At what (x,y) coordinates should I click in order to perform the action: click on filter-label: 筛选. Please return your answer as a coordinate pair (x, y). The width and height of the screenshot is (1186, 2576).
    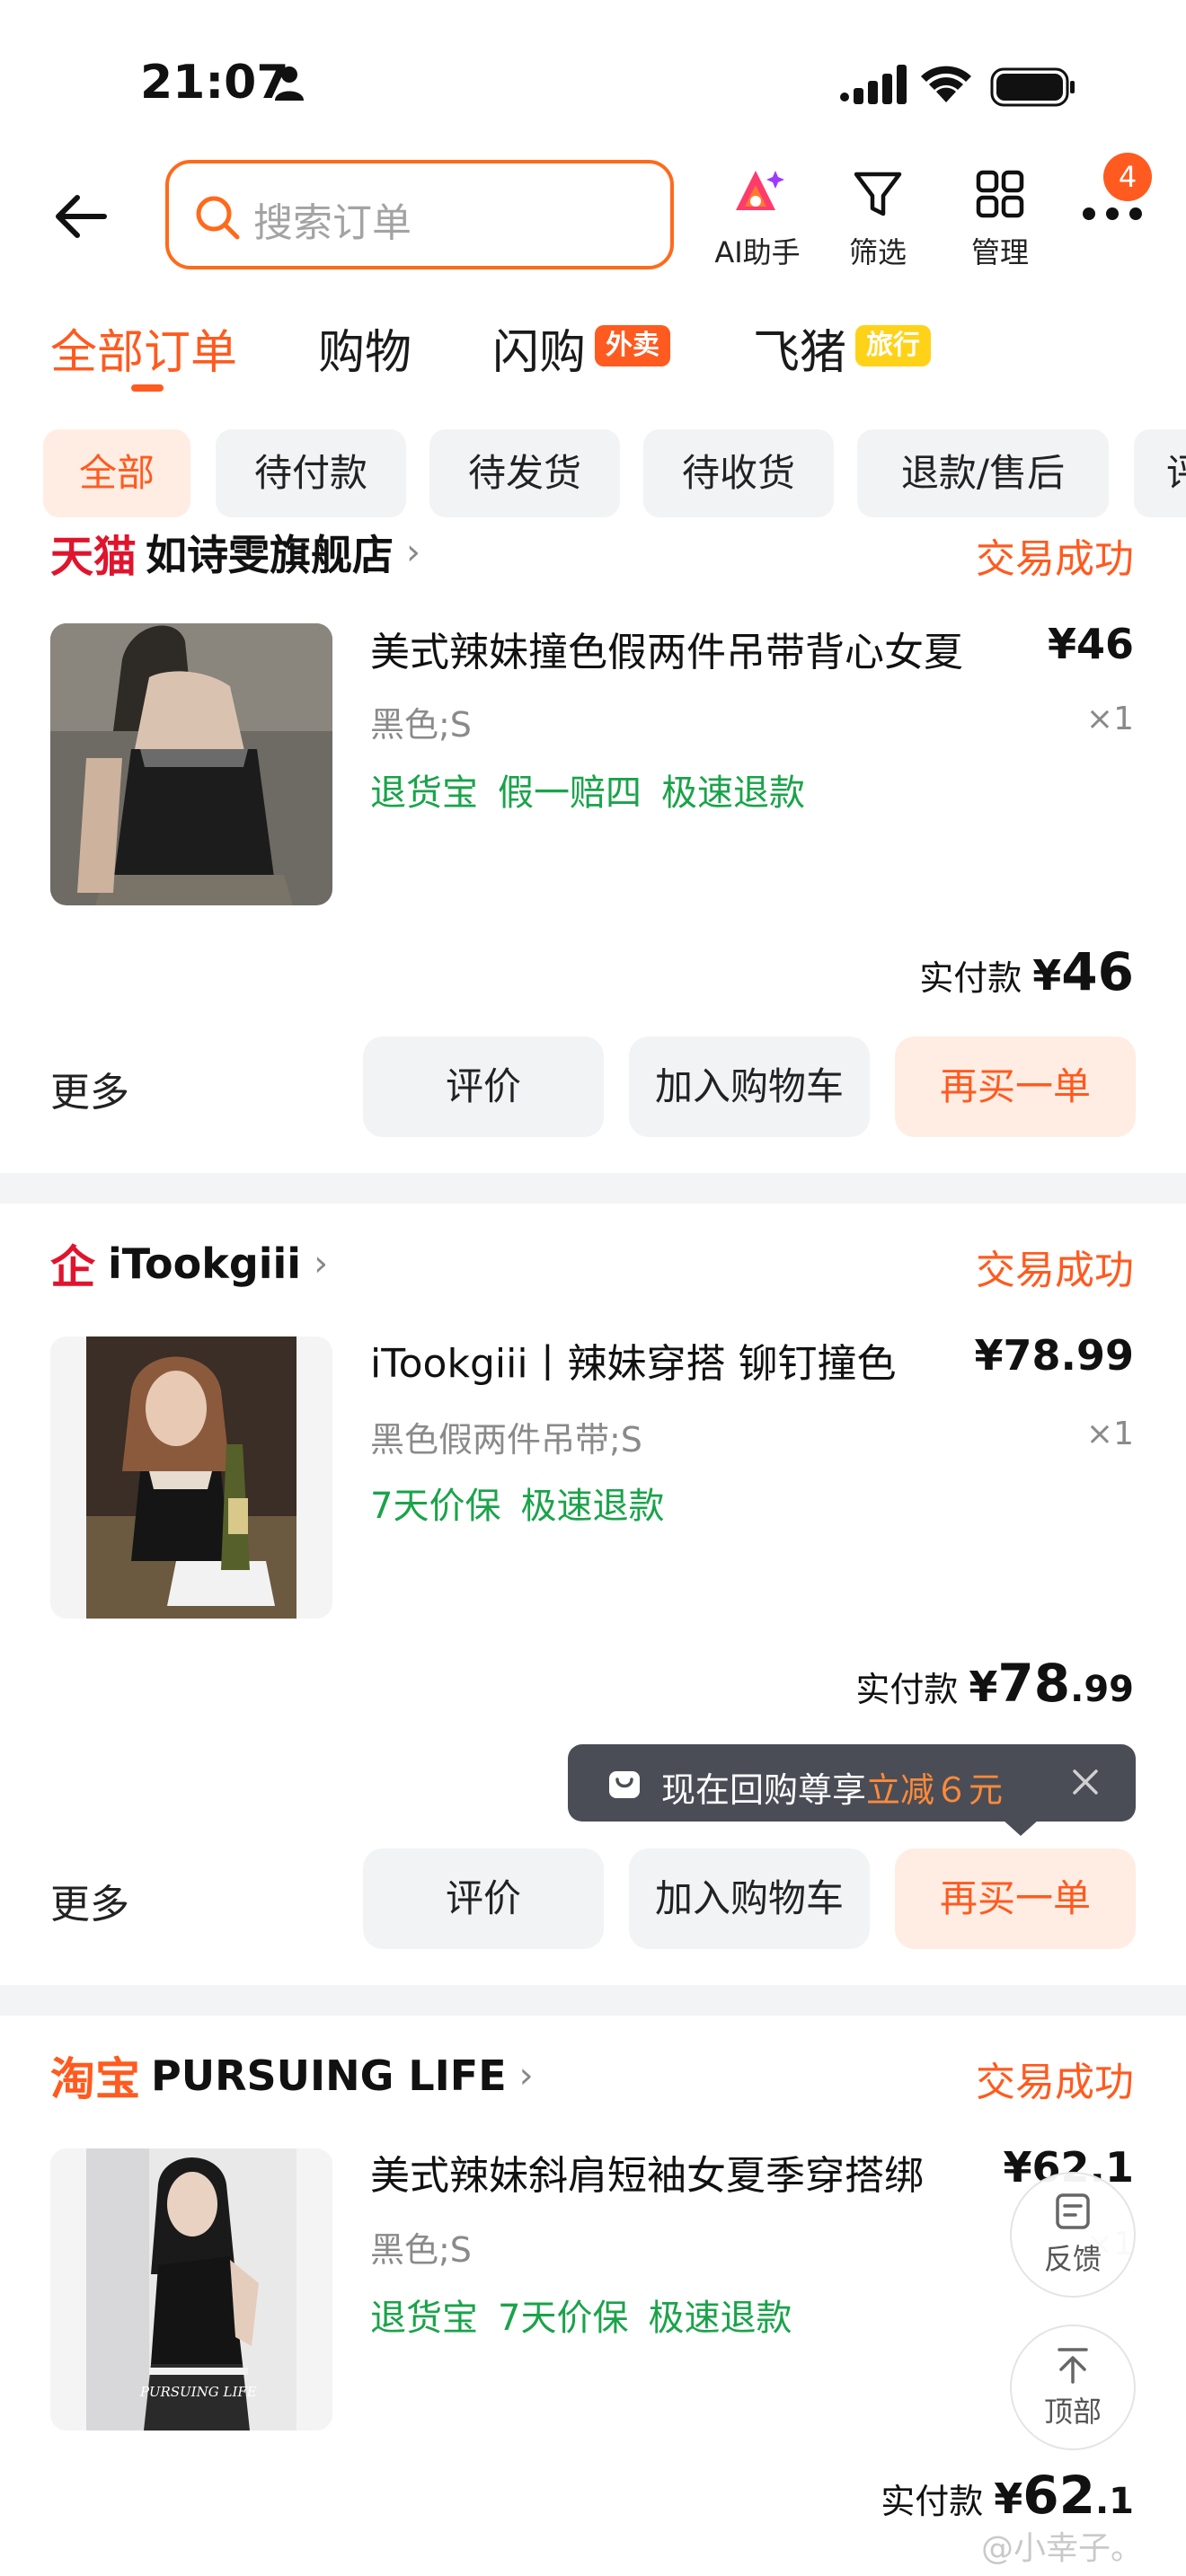
    Looking at the image, I should click on (877, 252).